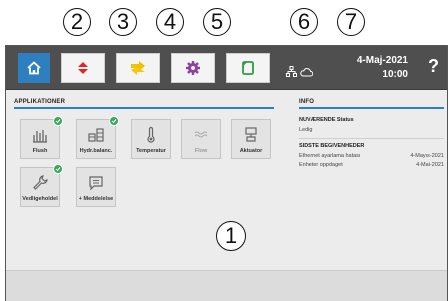  Describe the element at coordinates (372, 68) in the screenshot. I see `date-time: 4-Maj-2021 10:00` at that location.